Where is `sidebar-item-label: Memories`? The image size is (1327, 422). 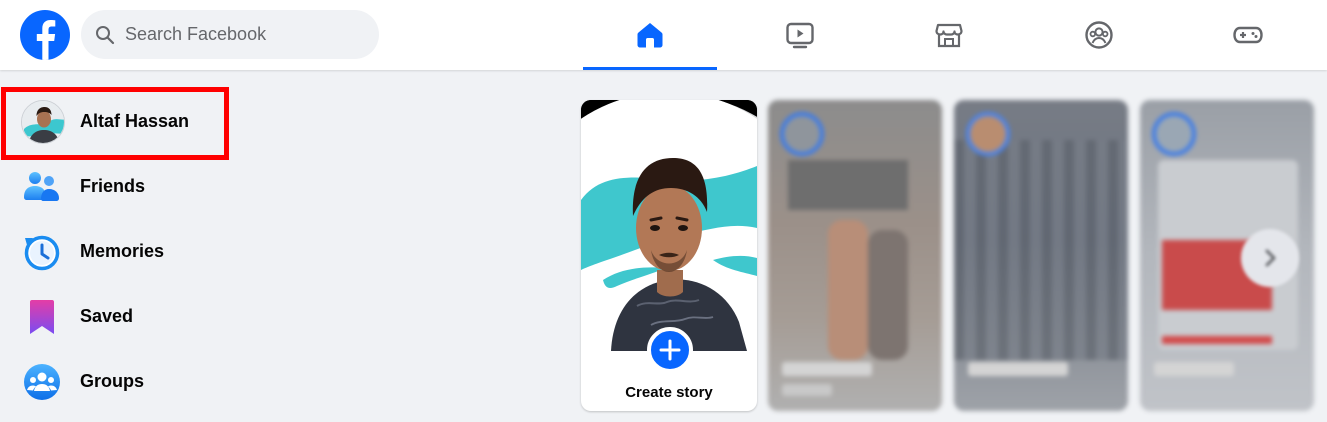
sidebar-item-label: Memories is located at coordinates (122, 251).